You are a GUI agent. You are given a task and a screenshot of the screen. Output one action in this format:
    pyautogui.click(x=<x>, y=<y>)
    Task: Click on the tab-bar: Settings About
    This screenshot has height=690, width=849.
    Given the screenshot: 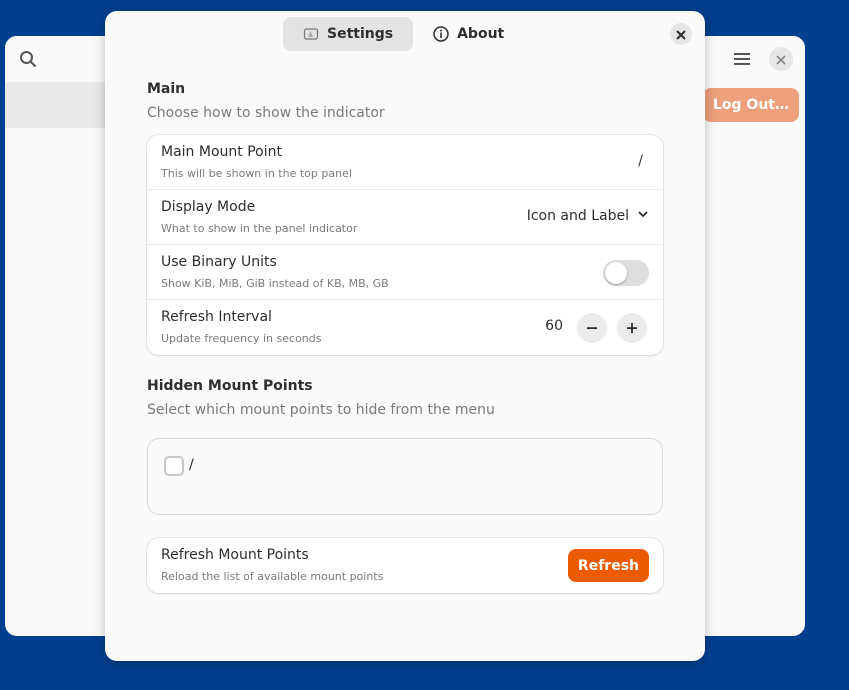 What is the action you would take?
    pyautogui.click(x=403, y=34)
    